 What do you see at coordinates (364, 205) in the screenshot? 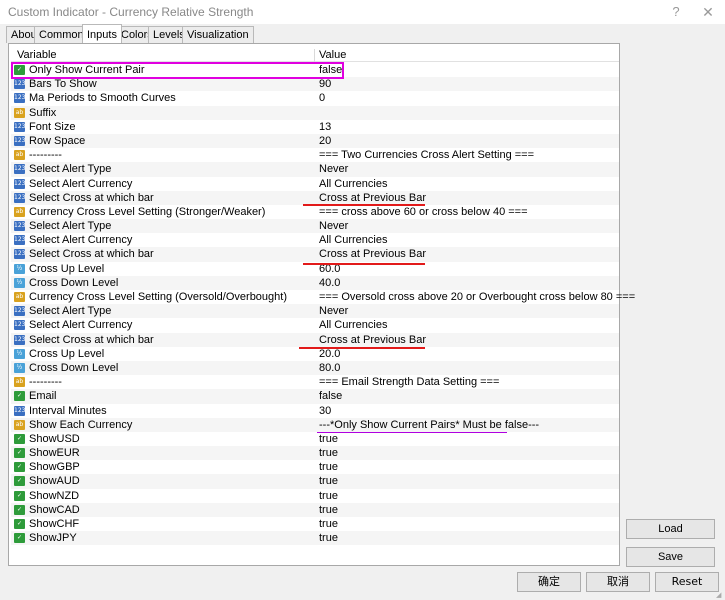
I see `red-underline-annotation` at bounding box center [364, 205].